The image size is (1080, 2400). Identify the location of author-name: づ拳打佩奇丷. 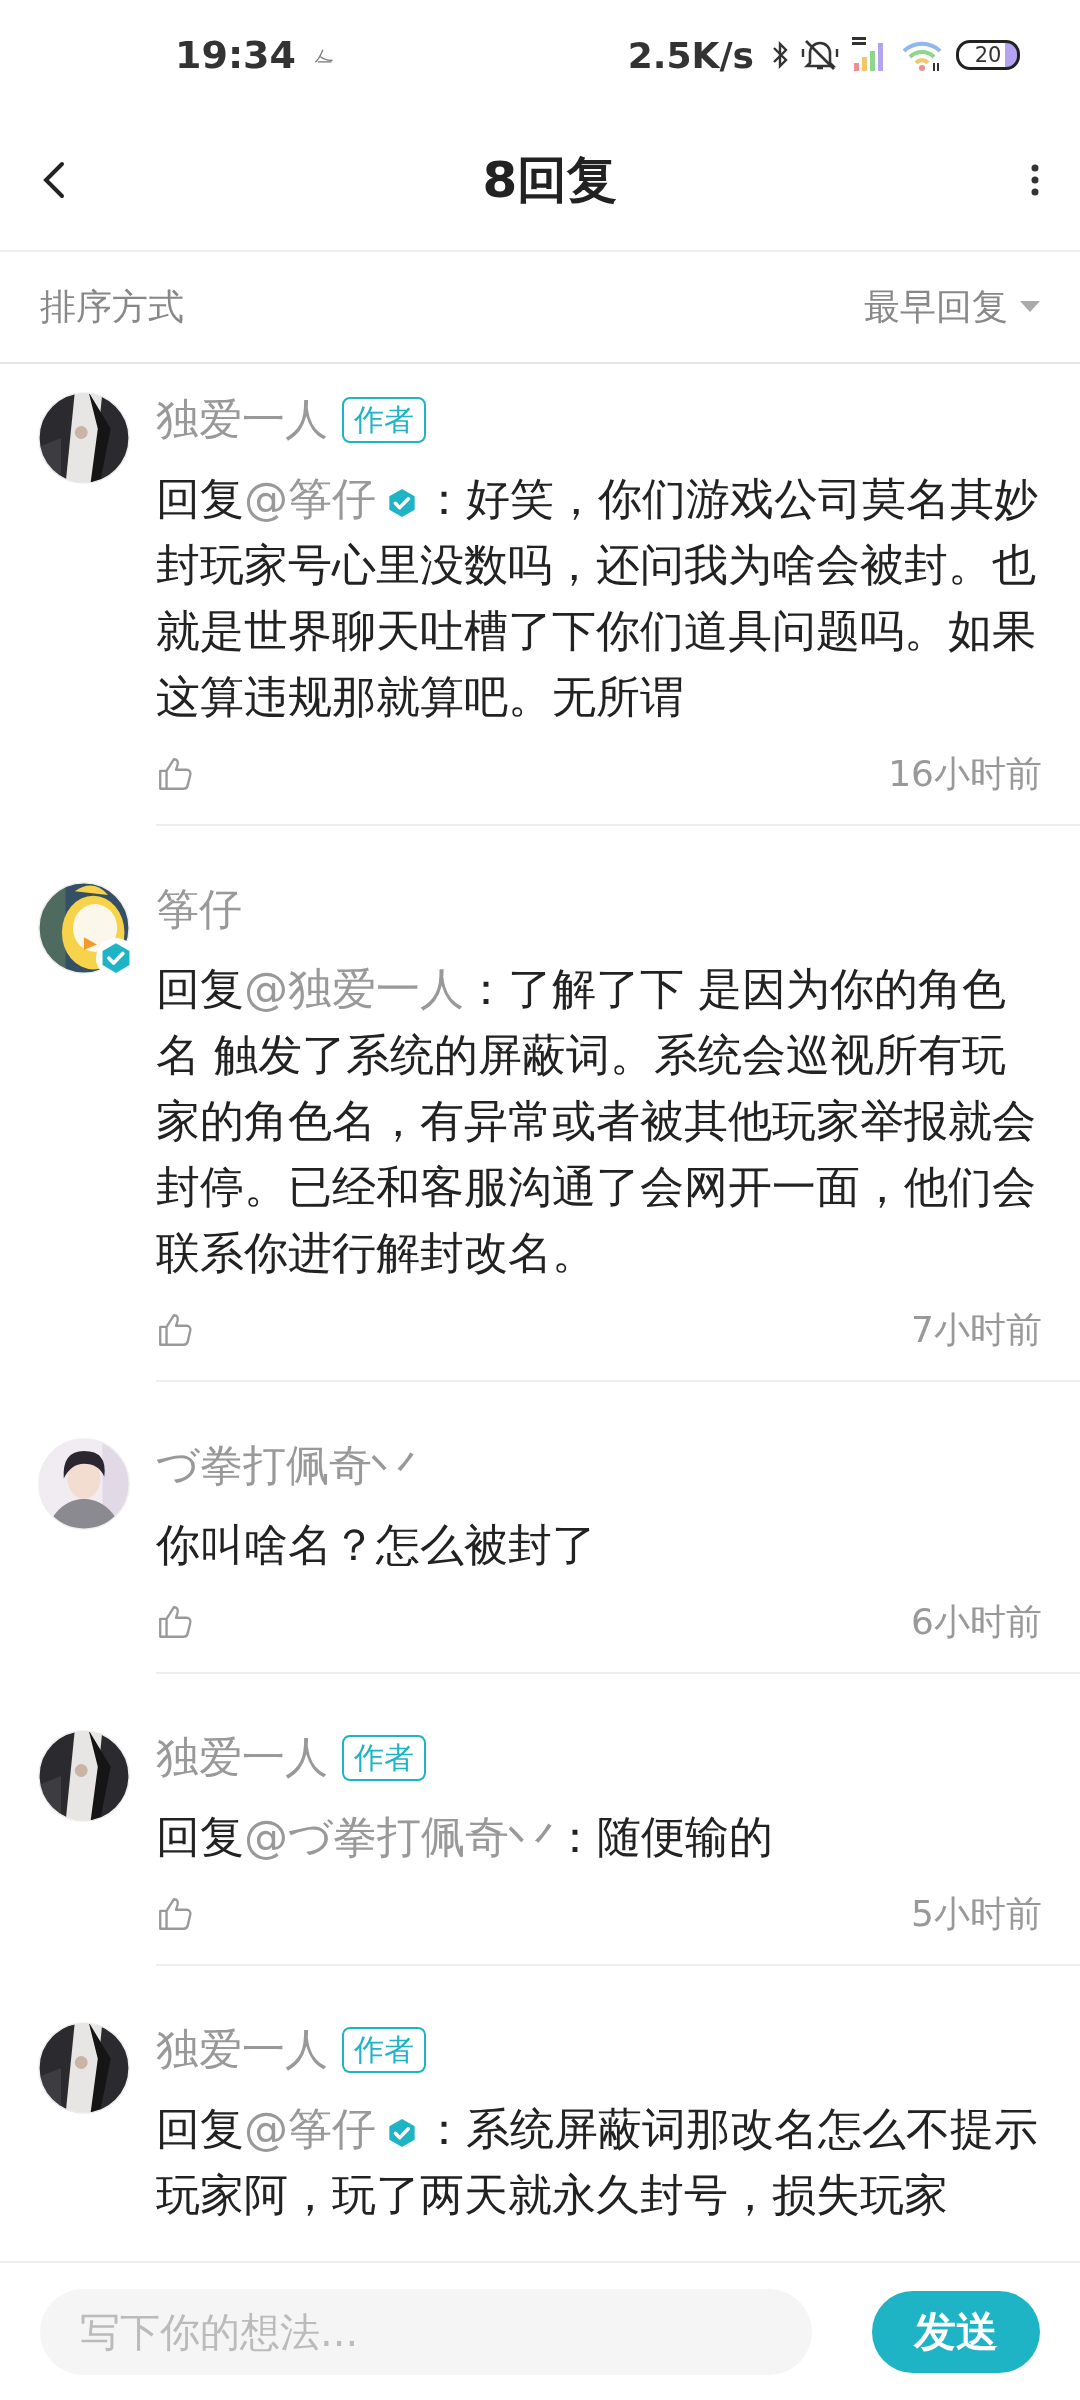
(285, 1466).